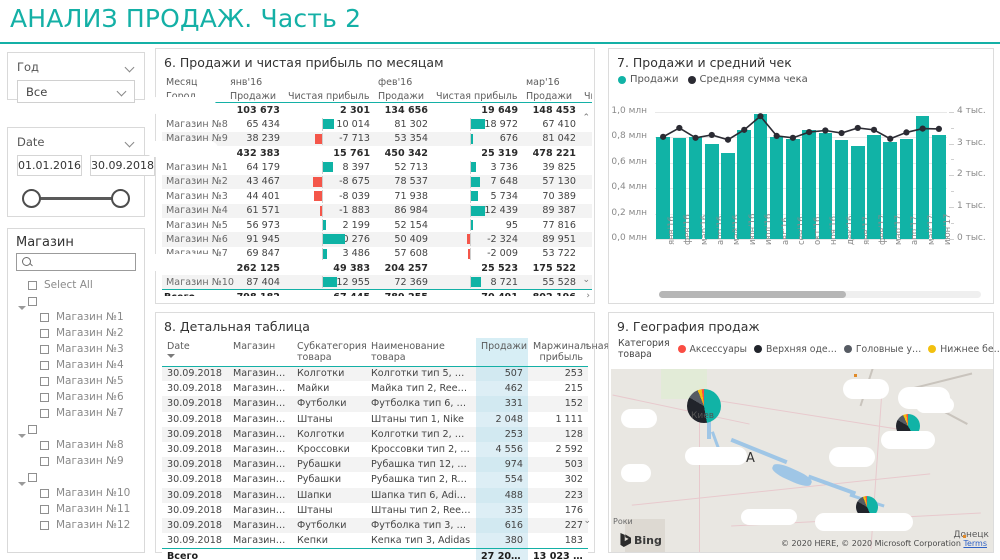 The height and width of the screenshot is (560, 1000). I want to click on store-item: Магазин №10, so click(80, 493).